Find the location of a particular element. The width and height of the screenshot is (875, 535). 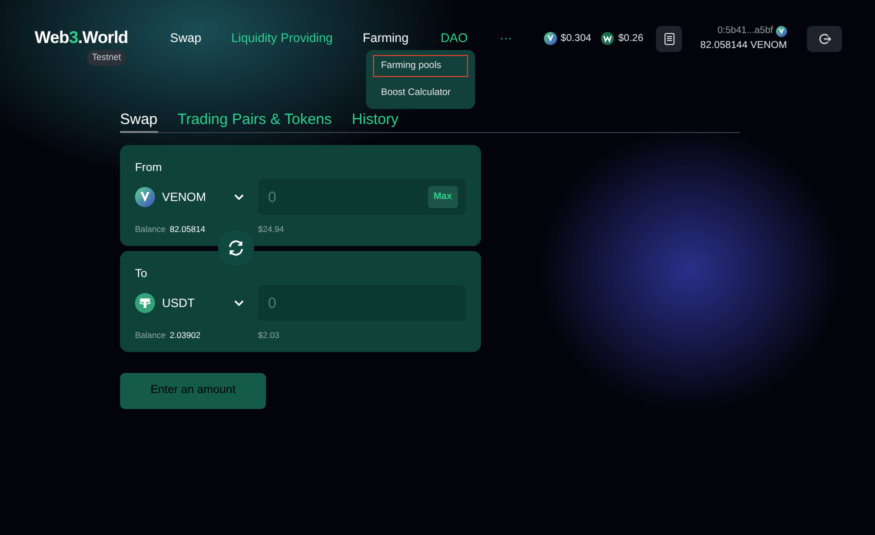

wallet-address: 0:5b41...a5bf is located at coordinates (745, 31).